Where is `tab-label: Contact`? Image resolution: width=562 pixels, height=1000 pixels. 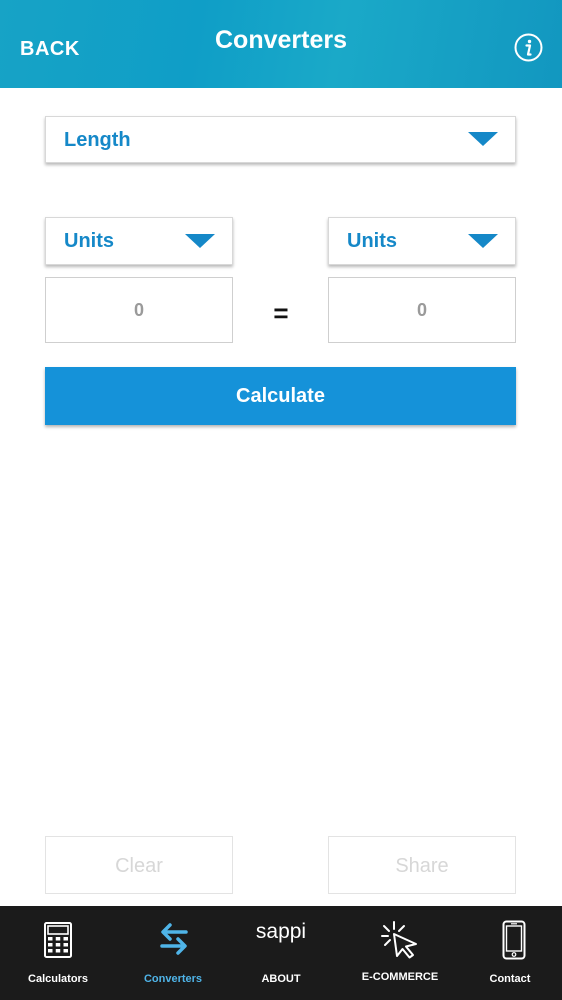
tab-label: Contact is located at coordinates (510, 979).